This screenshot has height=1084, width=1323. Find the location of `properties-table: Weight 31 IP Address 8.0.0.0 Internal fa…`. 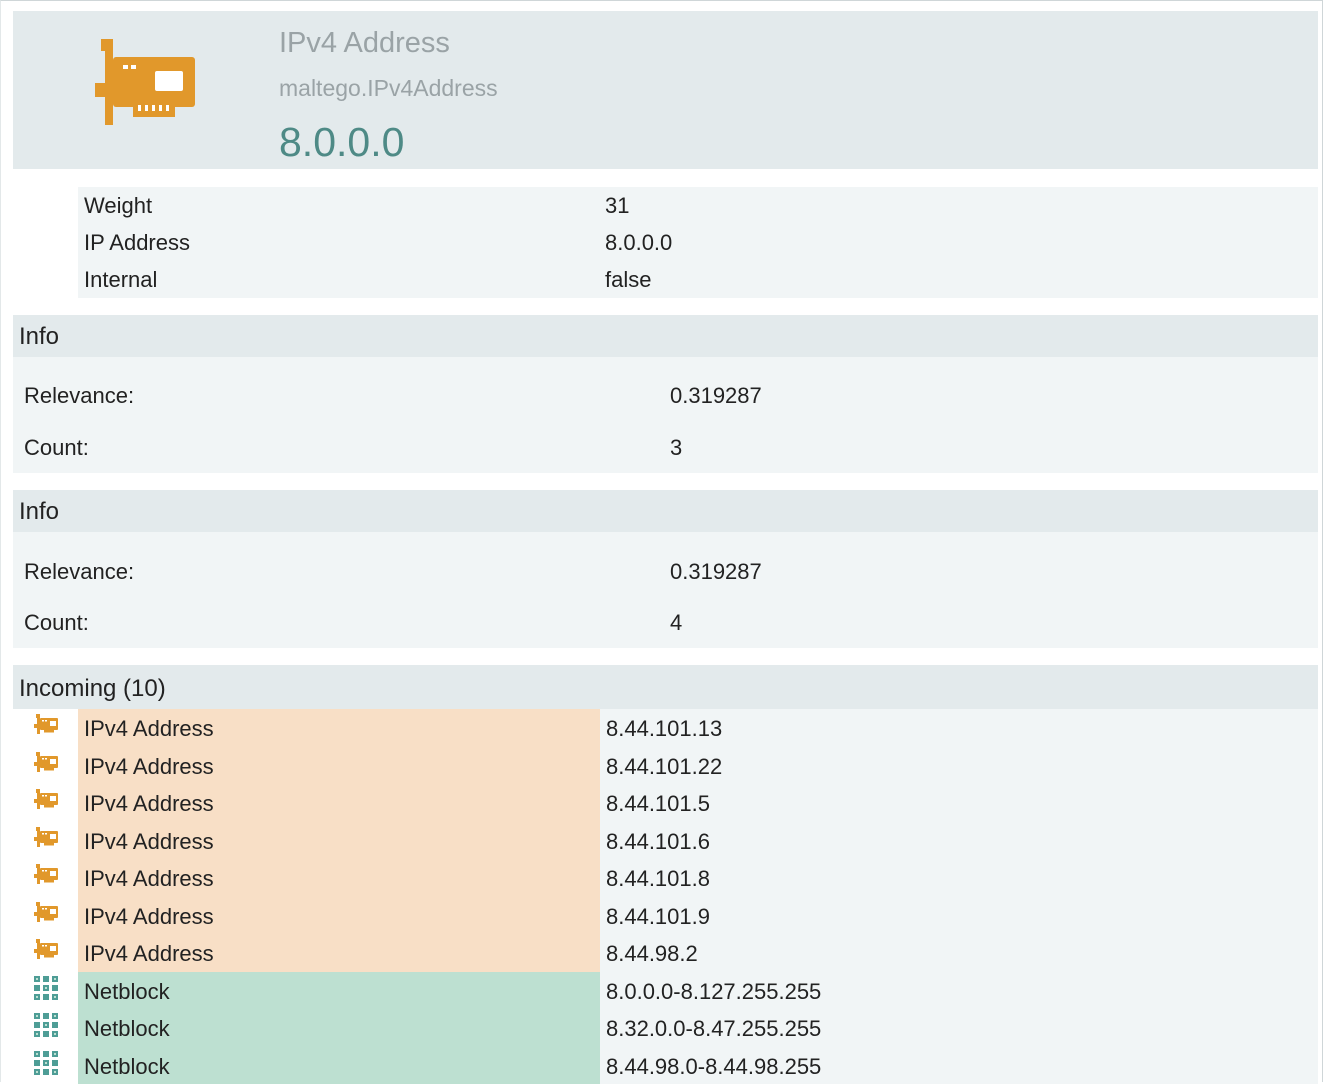

properties-table: Weight 31 IP Address 8.0.0.0 Internal fa… is located at coordinates (698, 242).